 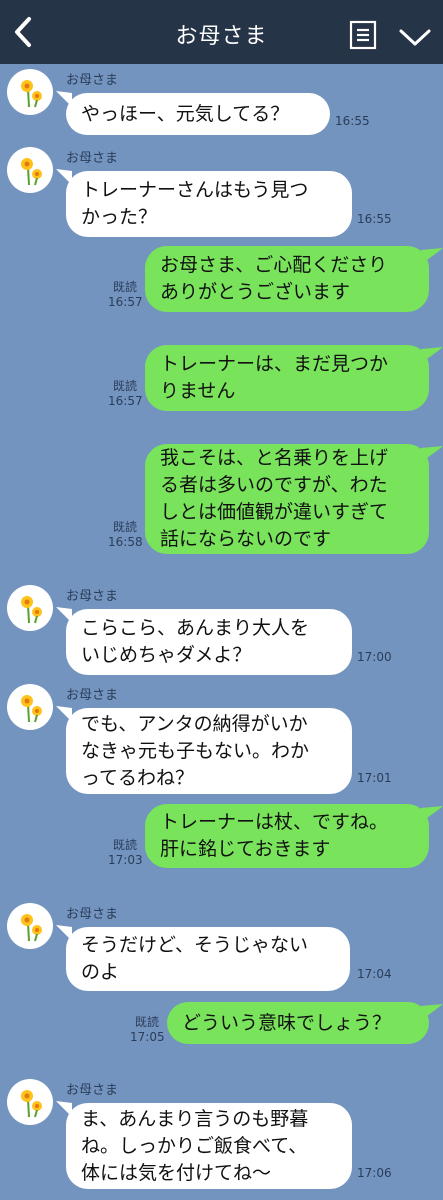 What do you see at coordinates (374, 778) in the screenshot?
I see `message-time: 17:01` at bounding box center [374, 778].